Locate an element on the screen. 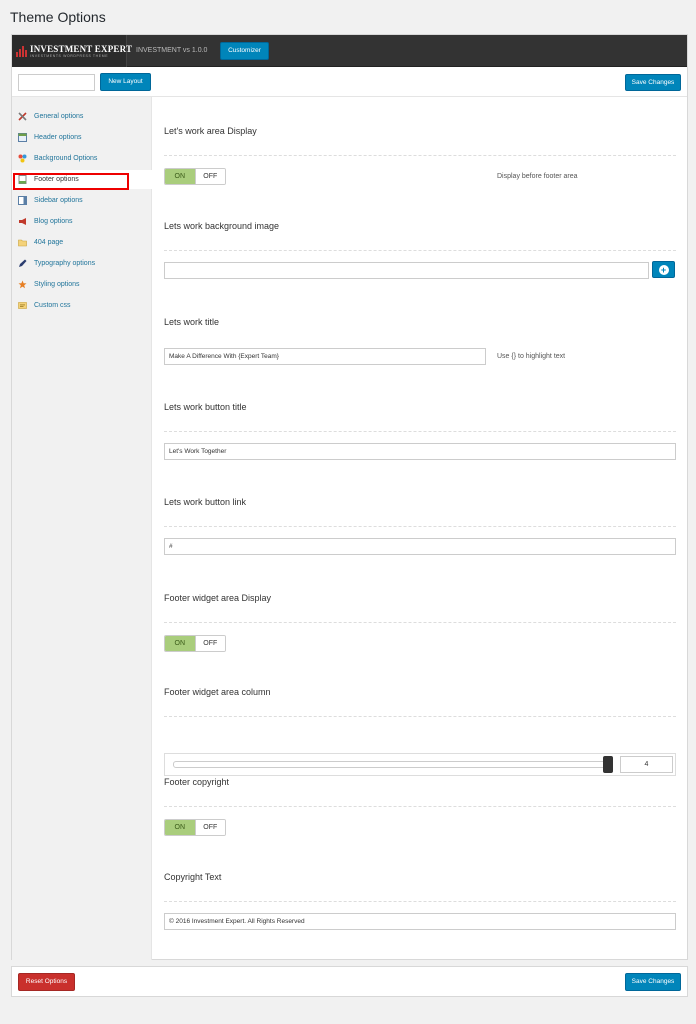 The image size is (696, 1024). new-layout-button: New Layout is located at coordinates (125, 82).